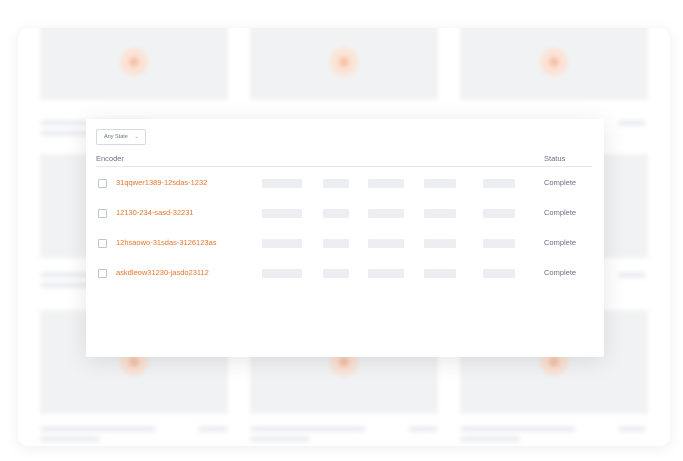 The height and width of the screenshot is (461, 683). What do you see at coordinates (155, 212) in the screenshot?
I see `encoder-link: 12130-234-sasd-32231` at bounding box center [155, 212].